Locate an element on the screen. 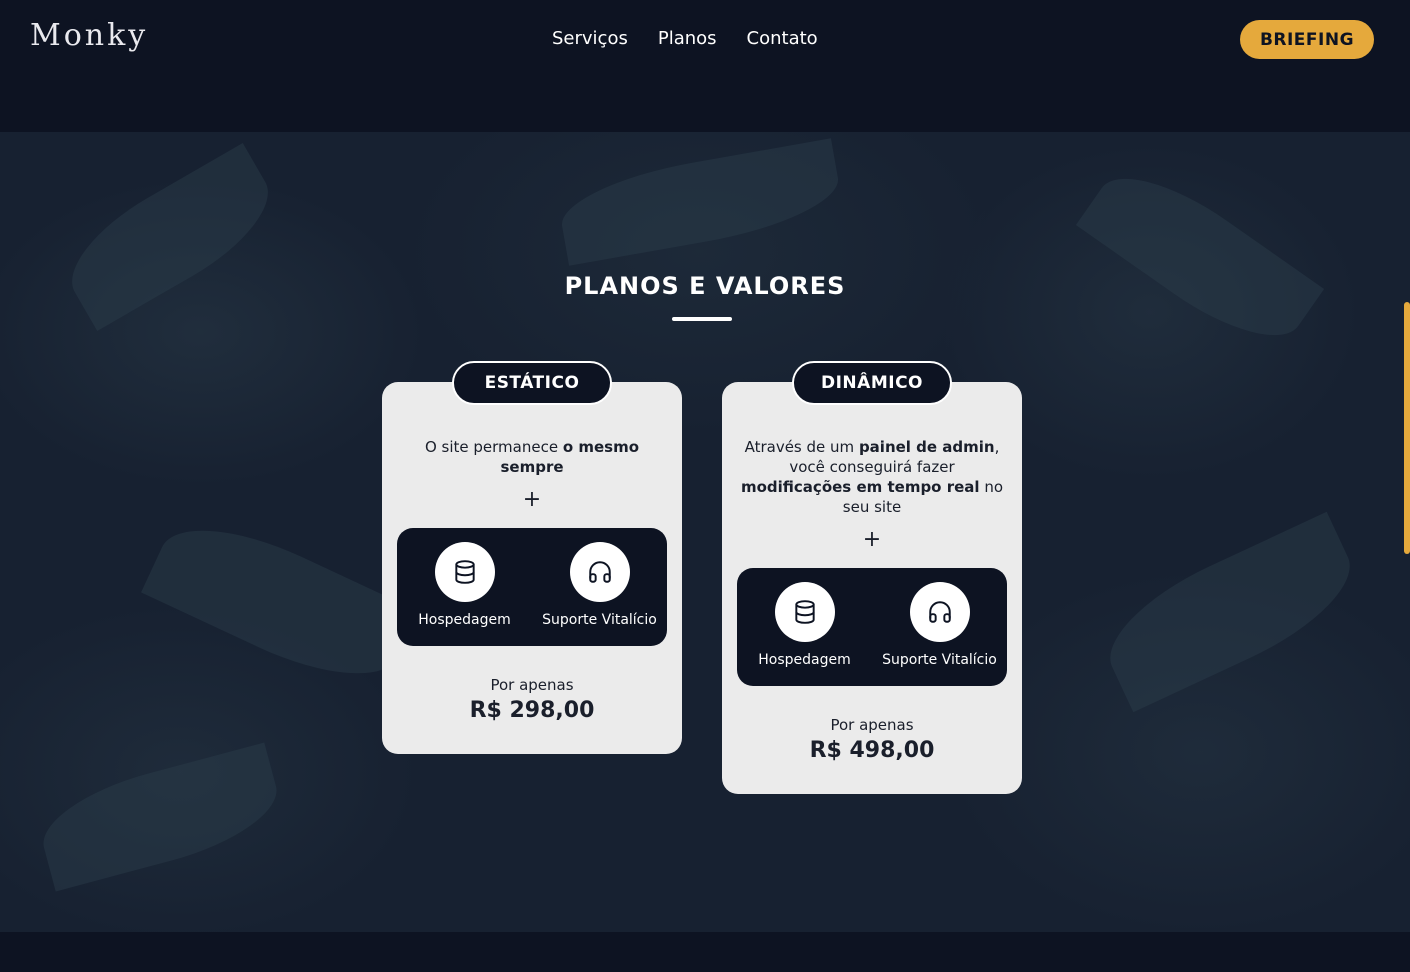 This screenshot has width=1410, height=972. plan-name-badge: ESTÁTICO is located at coordinates (532, 383).